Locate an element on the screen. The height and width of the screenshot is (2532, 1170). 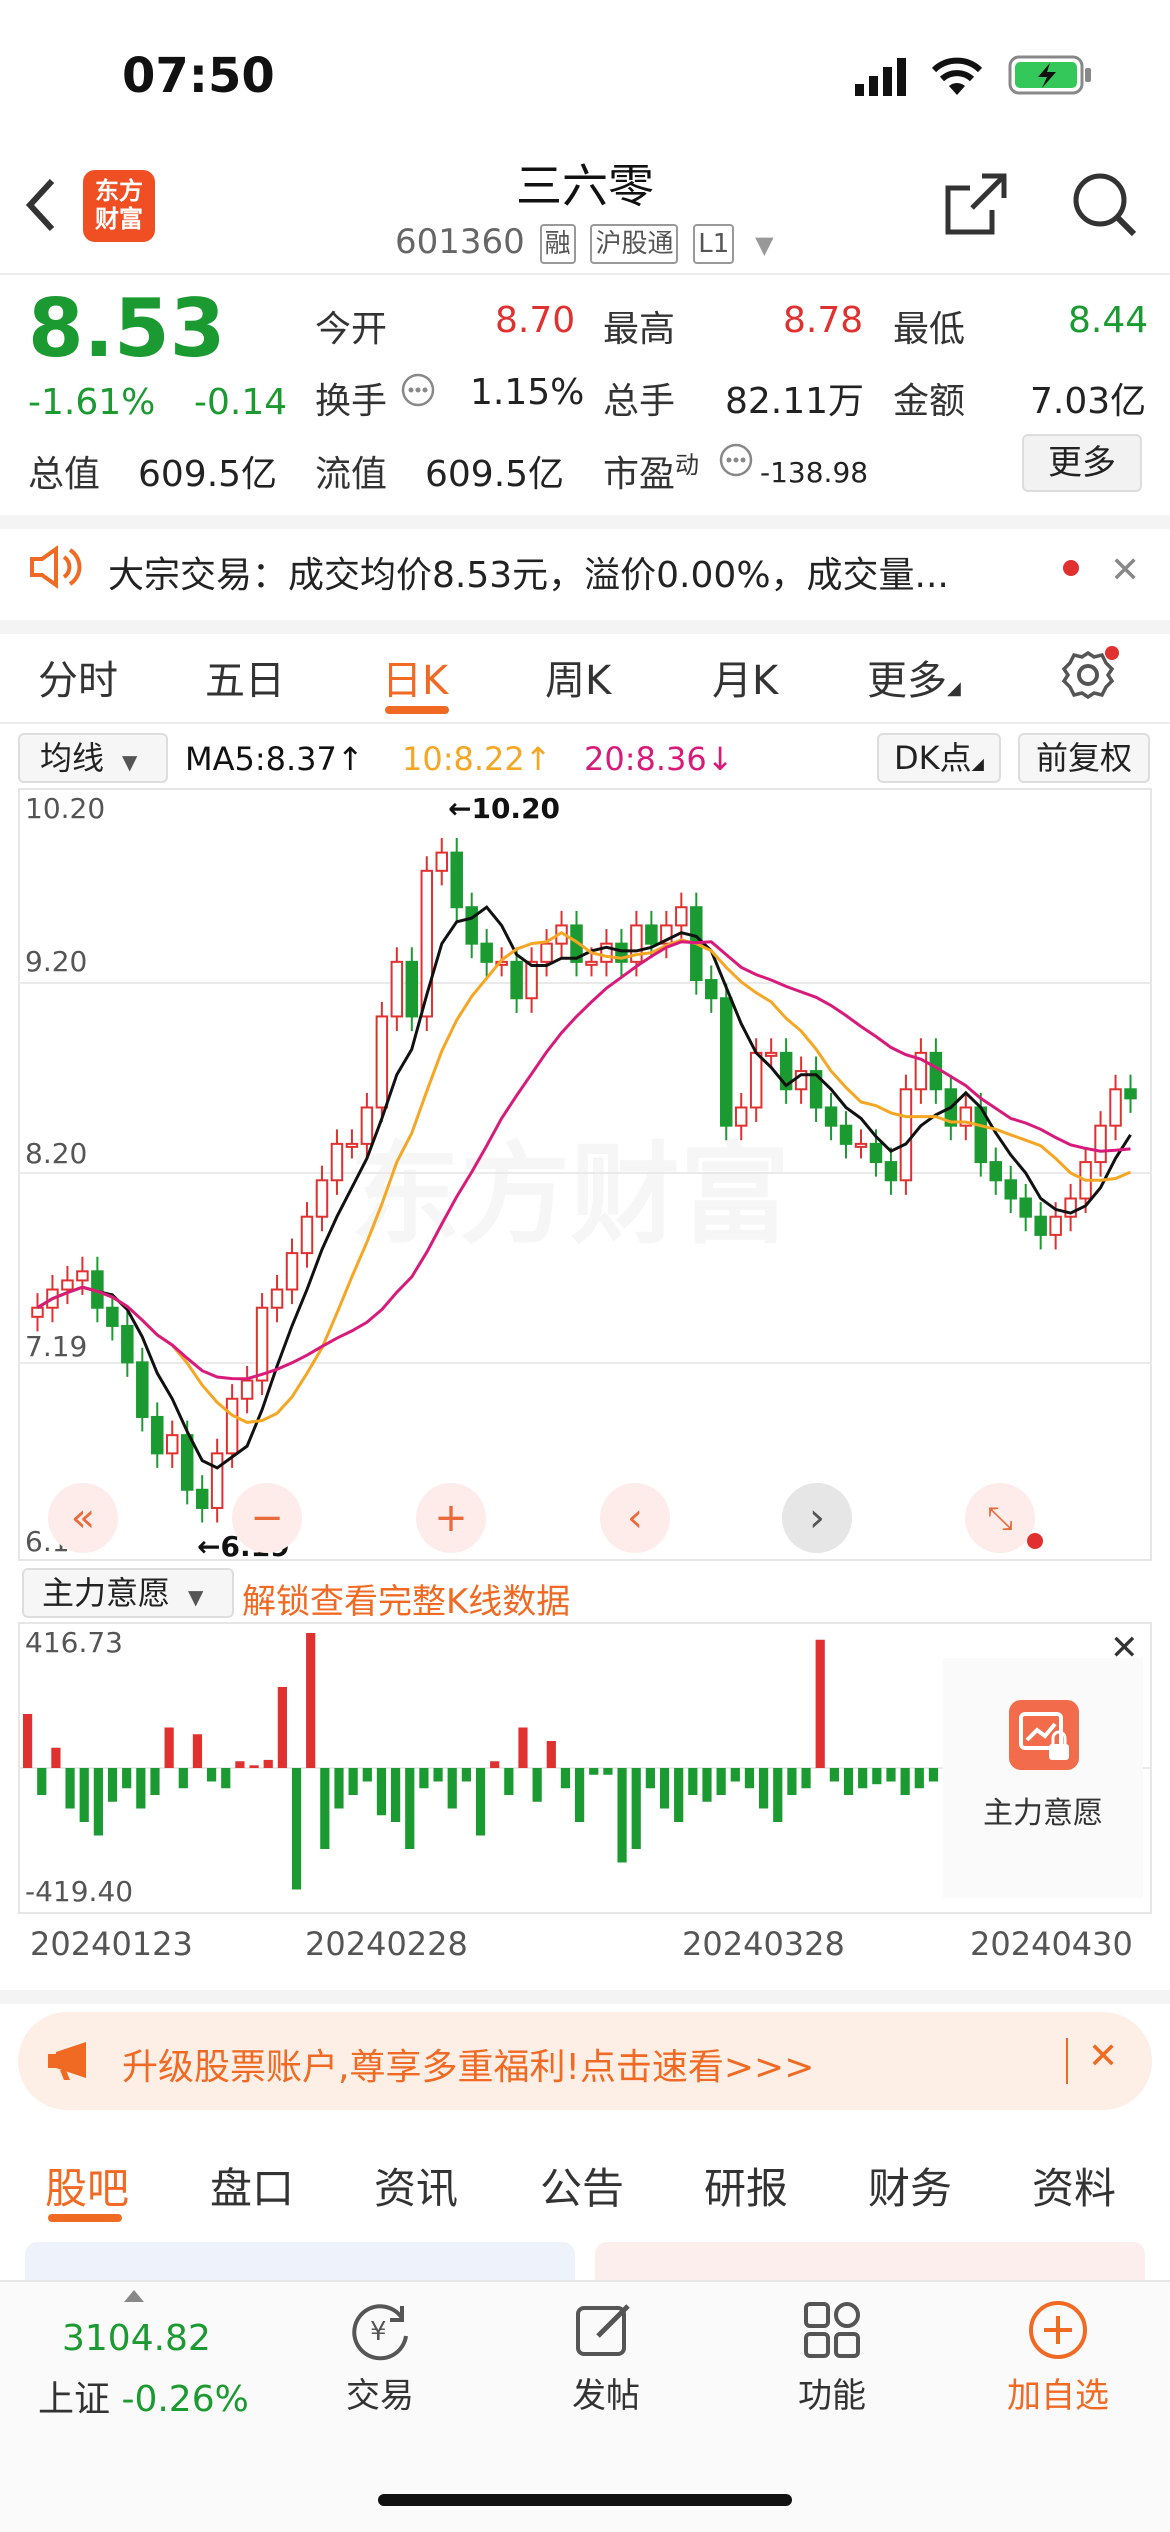
prev-button: ‹ is located at coordinates (635, 1518).